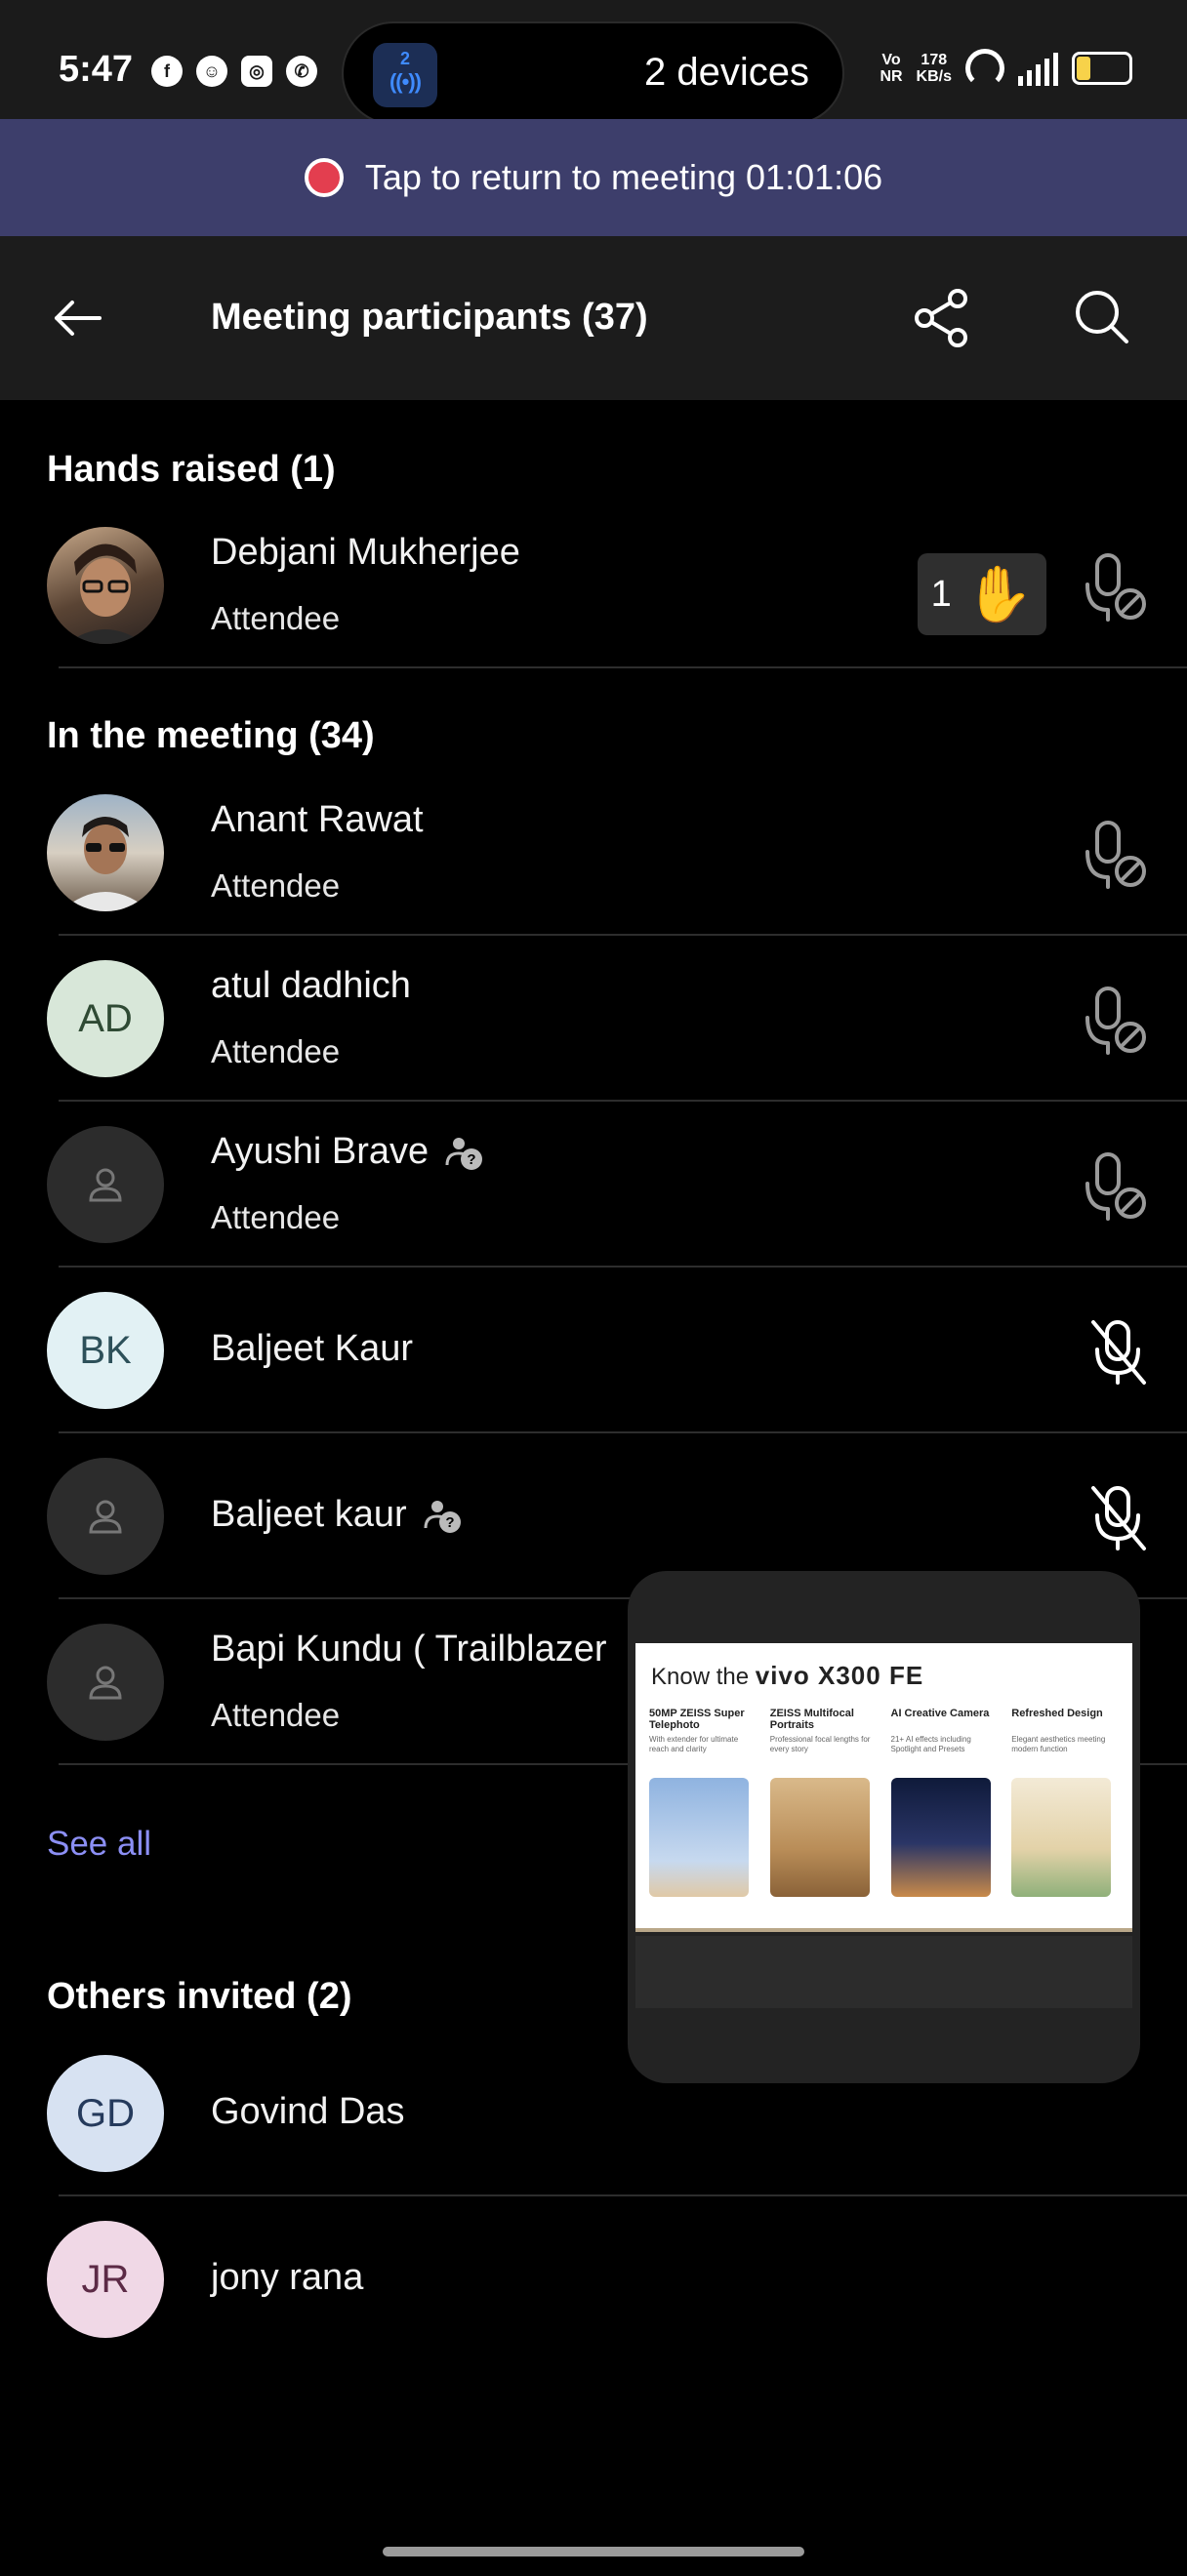  Describe the element at coordinates (256, 71) in the screenshot. I see `instagram-icon: ◎` at that location.